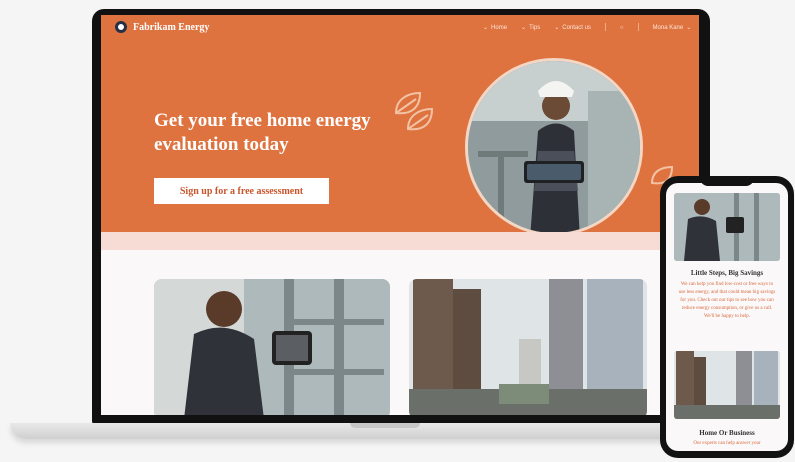 Image resolution: width=795 pixels, height=462 pixels. What do you see at coordinates (727, 273) in the screenshot?
I see `mobile-card1-title: Little Steps, Big Savings` at bounding box center [727, 273].